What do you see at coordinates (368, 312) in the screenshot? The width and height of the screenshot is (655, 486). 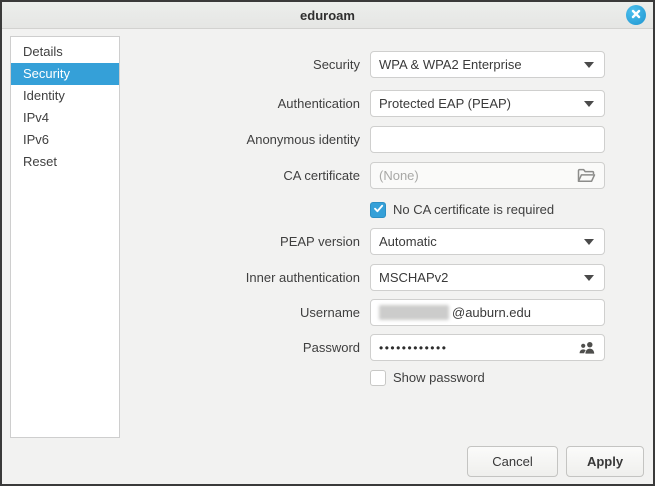 I see `username-row: Username @auburn.edu` at bounding box center [368, 312].